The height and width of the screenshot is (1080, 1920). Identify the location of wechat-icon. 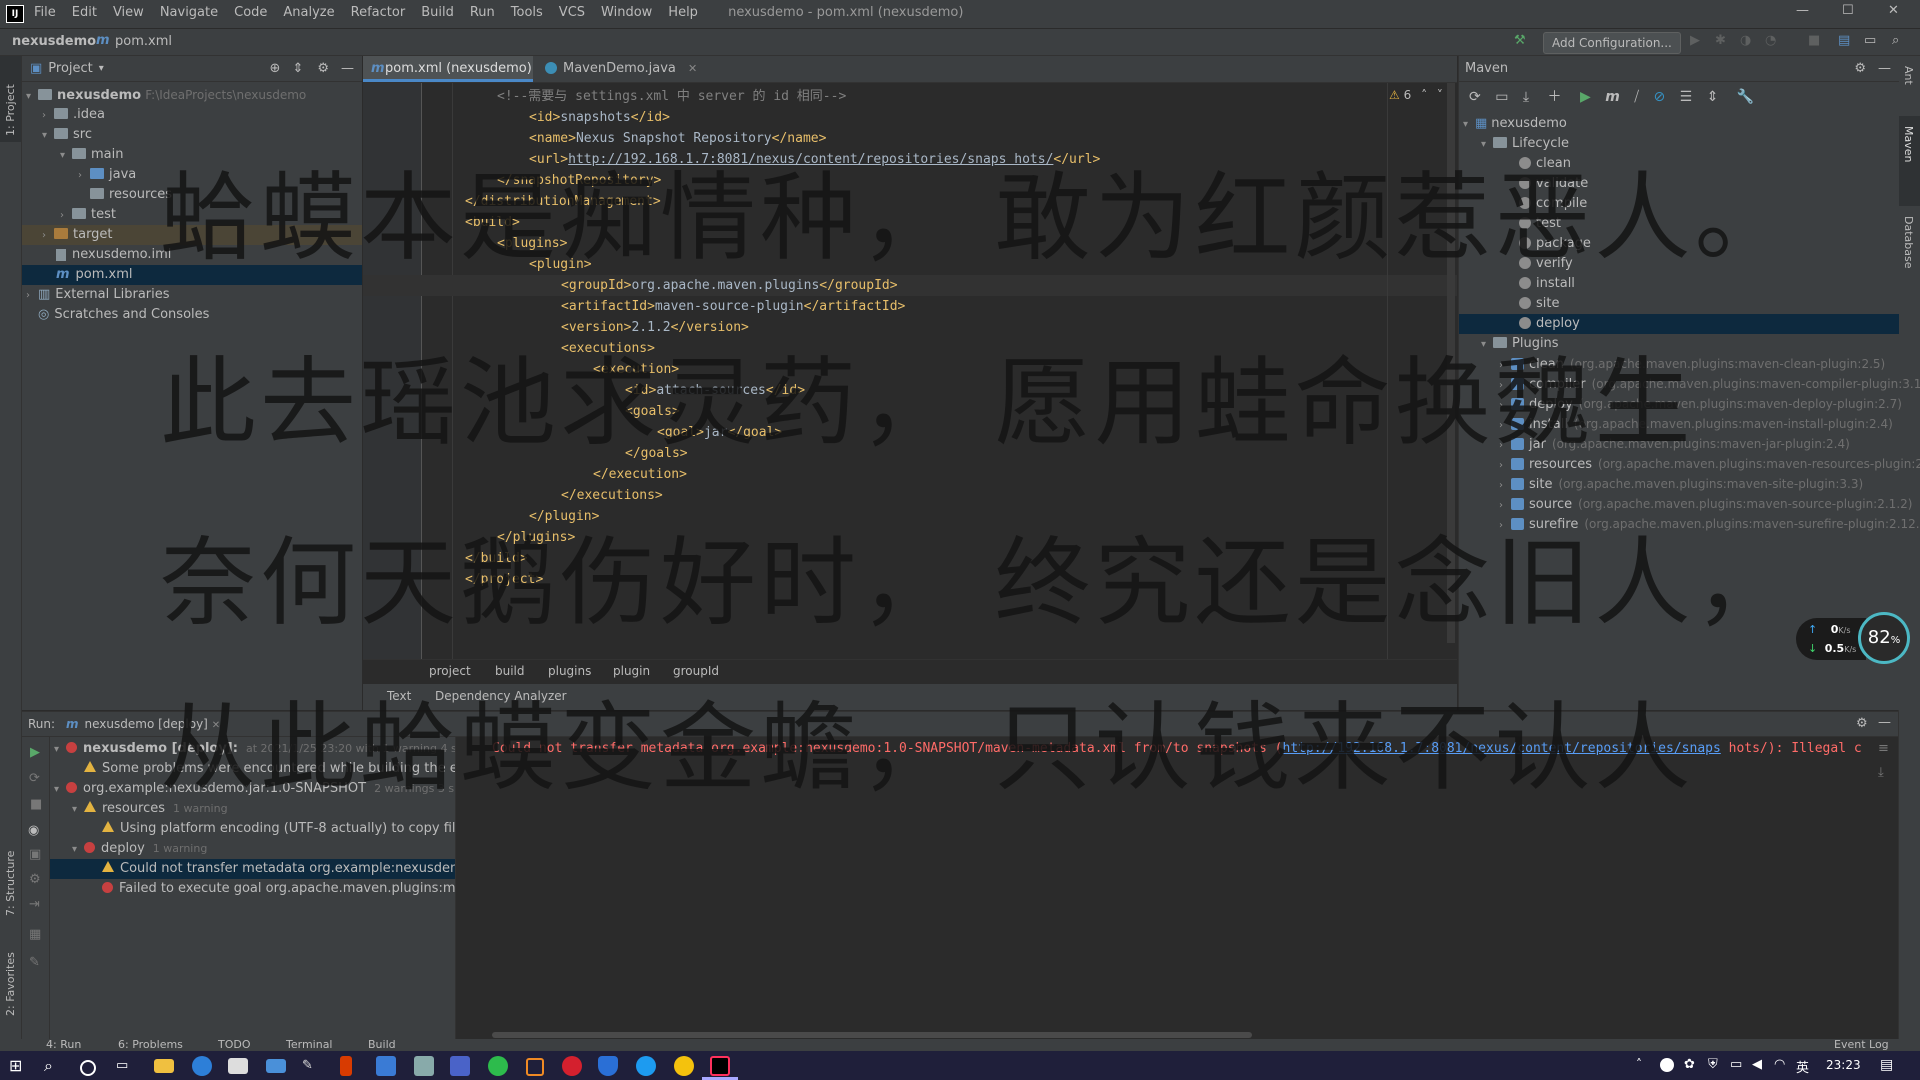
(498, 1066).